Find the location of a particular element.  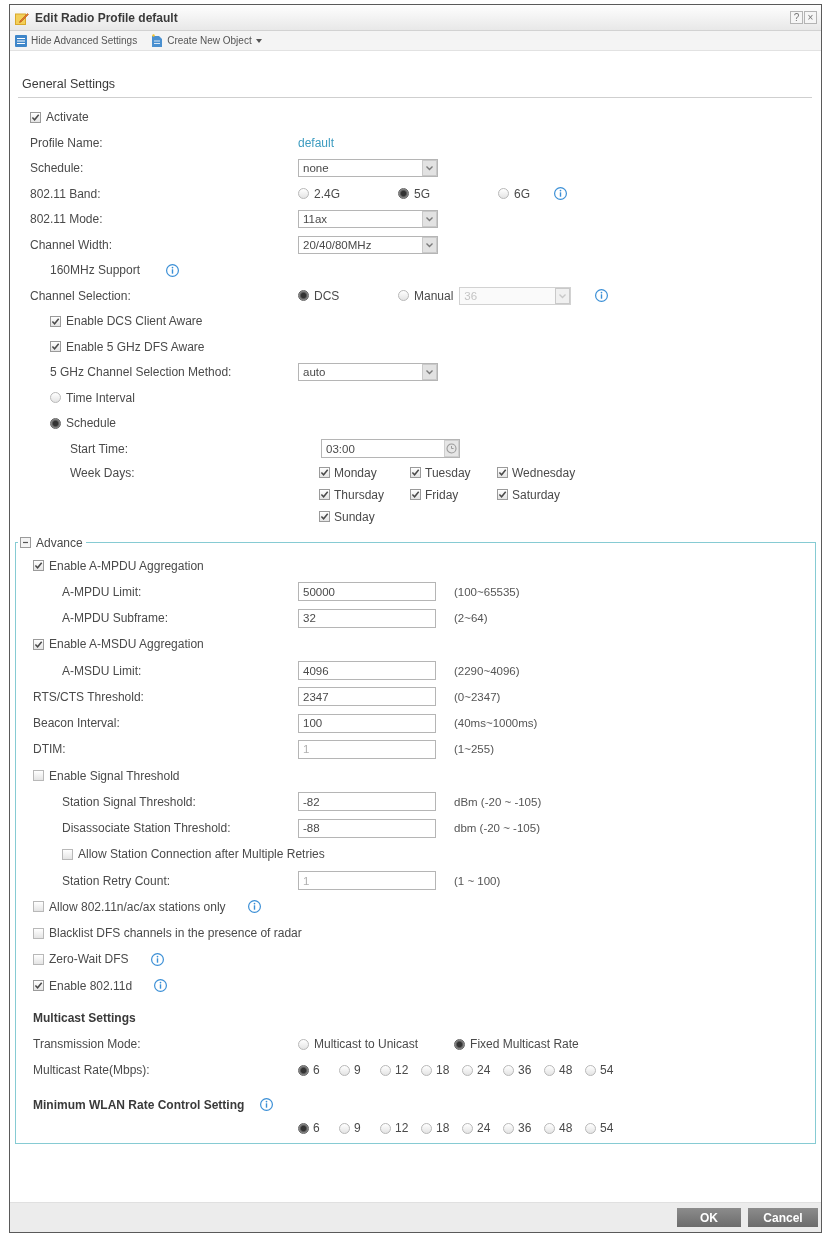

radio-label: 18 is located at coordinates (443, 1128).